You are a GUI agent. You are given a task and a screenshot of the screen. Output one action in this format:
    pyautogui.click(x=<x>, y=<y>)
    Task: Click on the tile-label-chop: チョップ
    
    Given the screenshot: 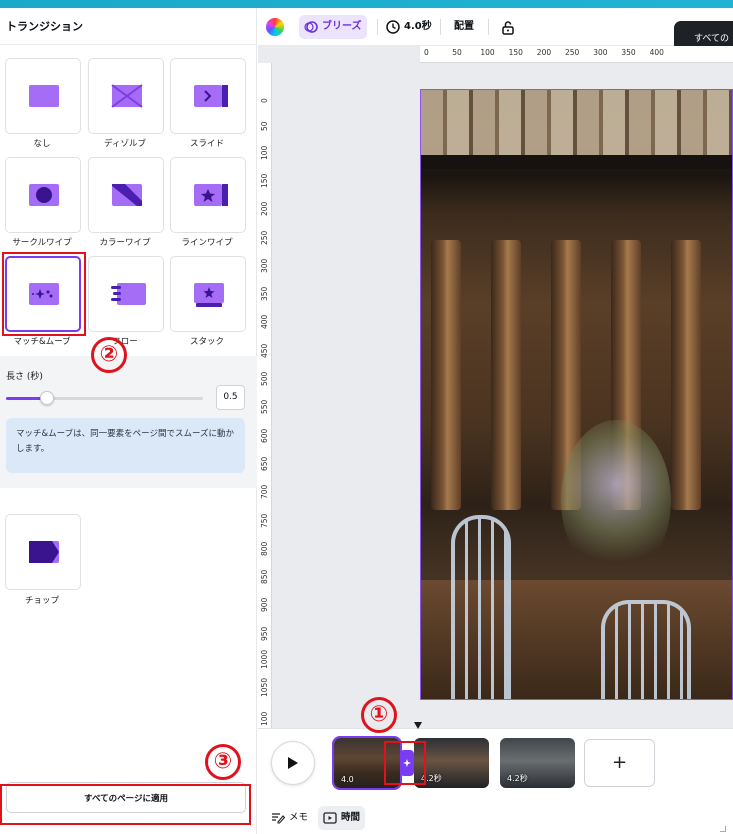 What is the action you would take?
    pyautogui.click(x=41, y=601)
    